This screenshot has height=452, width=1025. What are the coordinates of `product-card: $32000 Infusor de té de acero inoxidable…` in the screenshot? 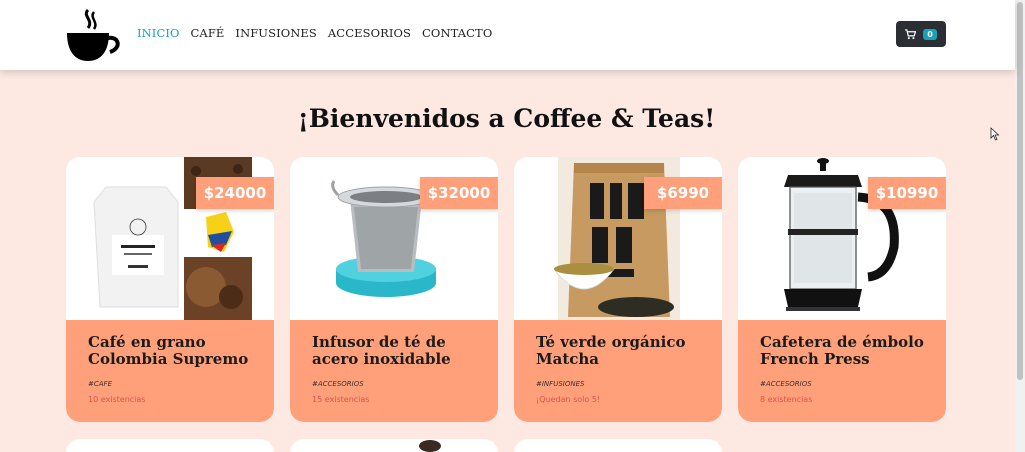 It's located at (394, 289).